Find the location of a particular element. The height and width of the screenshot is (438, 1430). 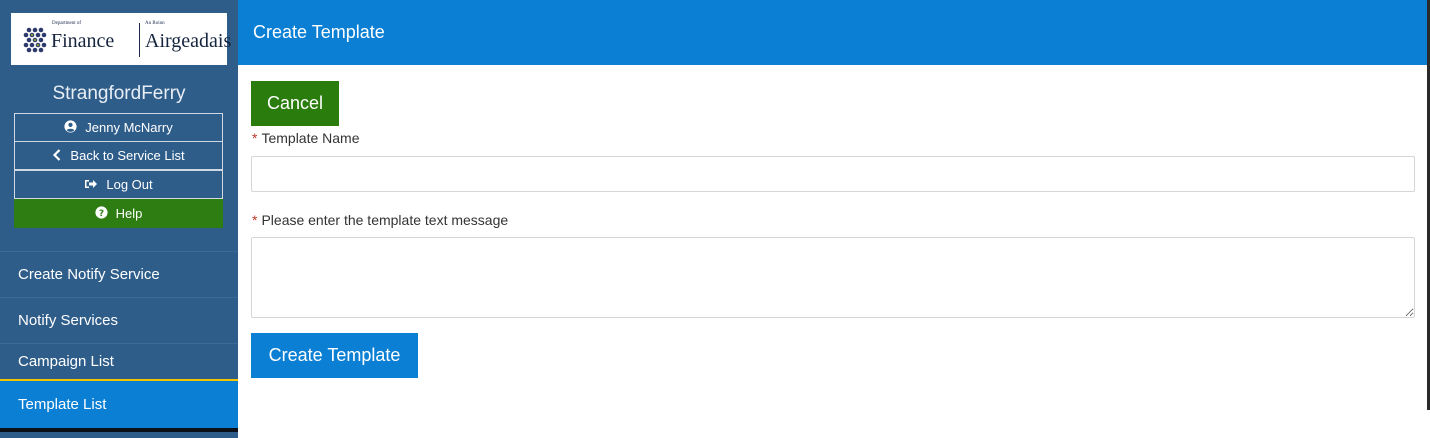

sidebar-item-create-notify-service: Create Notify Service is located at coordinates (119, 274).